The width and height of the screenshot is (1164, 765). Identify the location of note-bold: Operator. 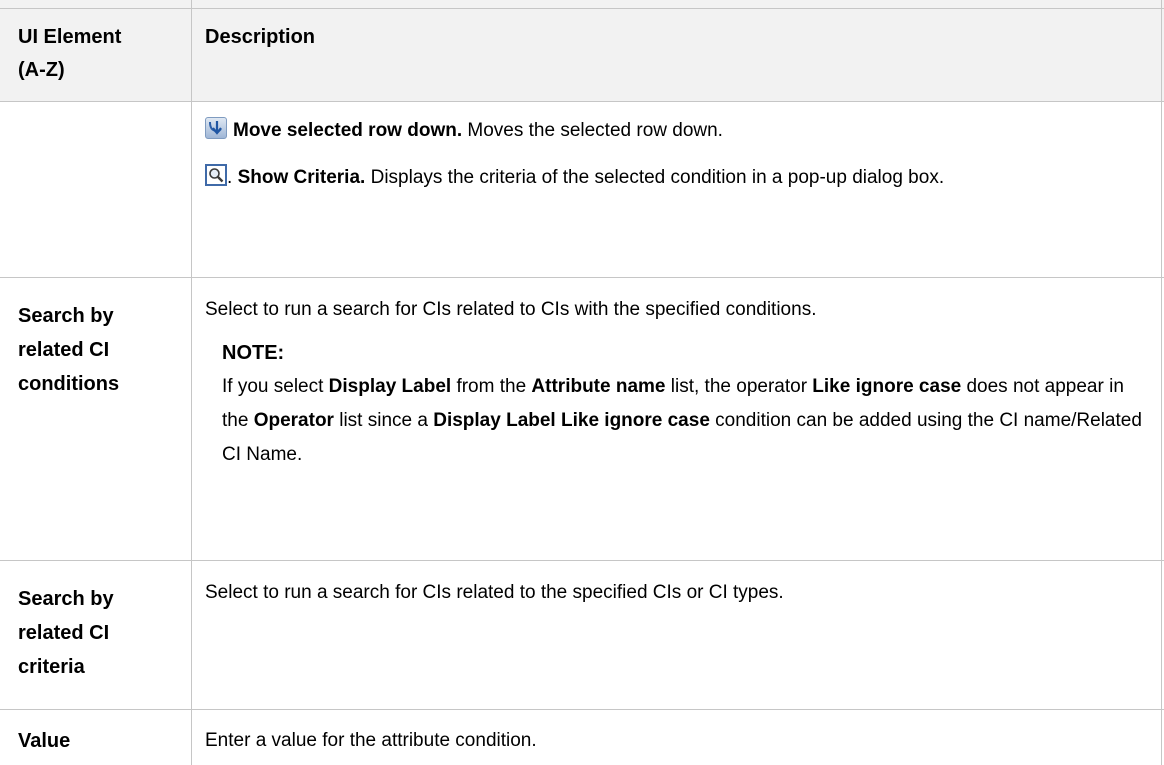
(293, 420).